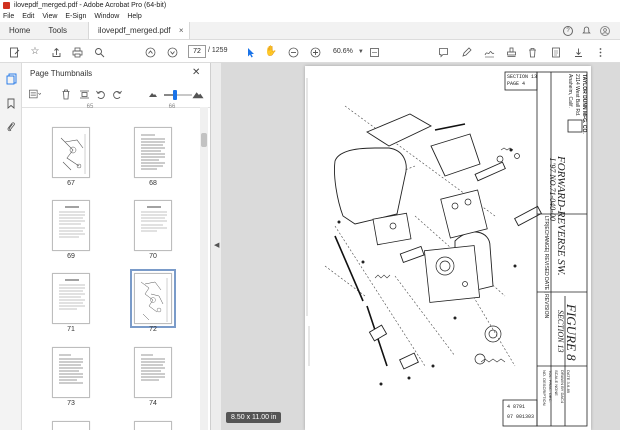 This screenshot has width=620, height=430. What do you see at coordinates (106, 16) in the screenshot?
I see `menu-window: Window` at bounding box center [106, 16].